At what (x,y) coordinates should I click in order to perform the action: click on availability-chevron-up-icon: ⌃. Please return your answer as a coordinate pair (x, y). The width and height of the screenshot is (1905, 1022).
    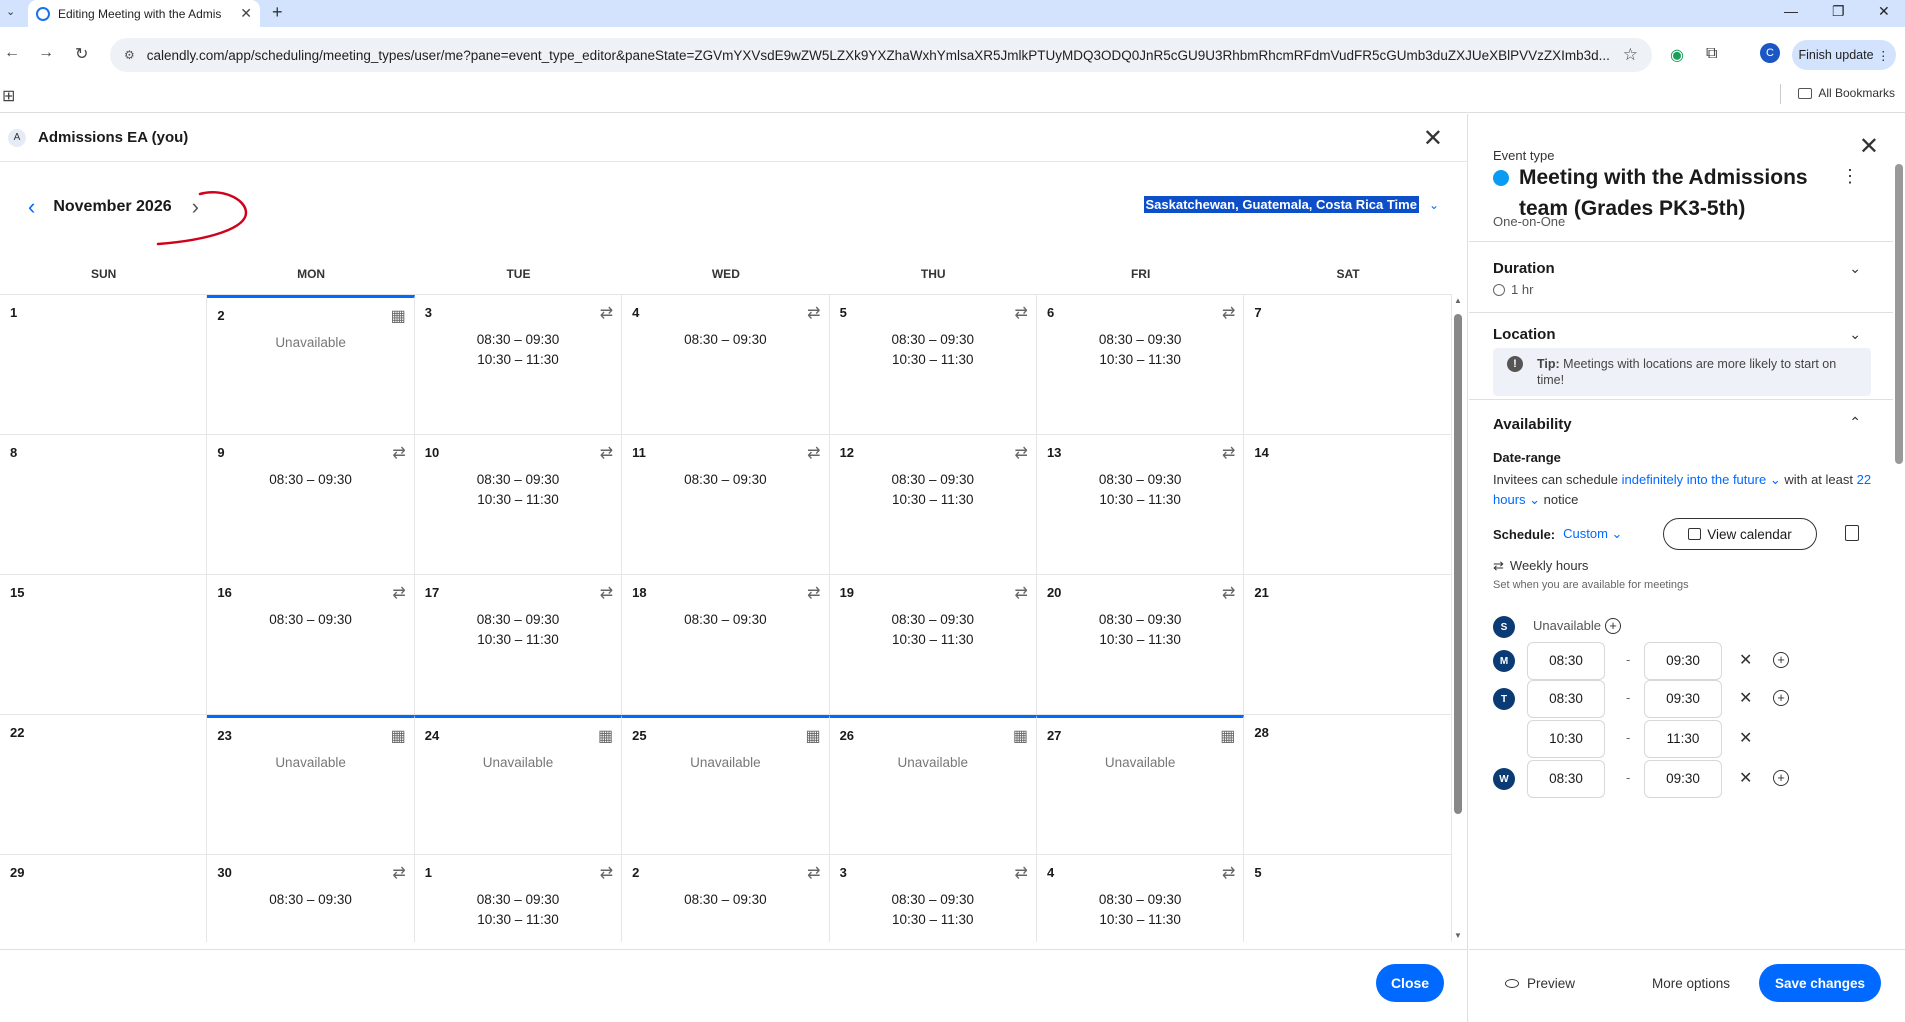
    Looking at the image, I should click on (1855, 422).